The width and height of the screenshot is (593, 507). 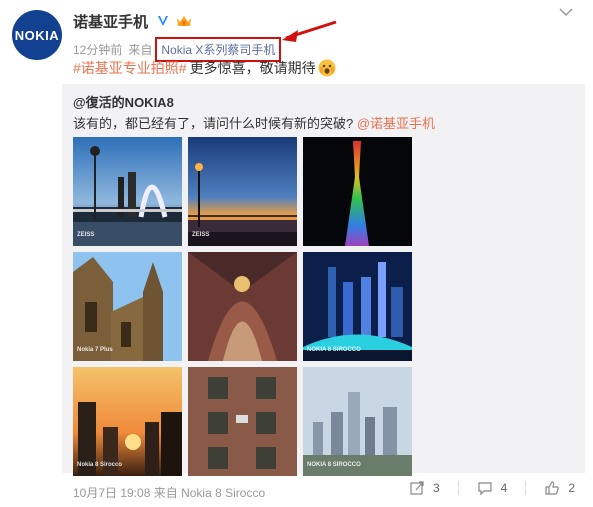 What do you see at coordinates (252, 68) in the screenshot?
I see `post-body: 更多惊喜，敬请期待` at bounding box center [252, 68].